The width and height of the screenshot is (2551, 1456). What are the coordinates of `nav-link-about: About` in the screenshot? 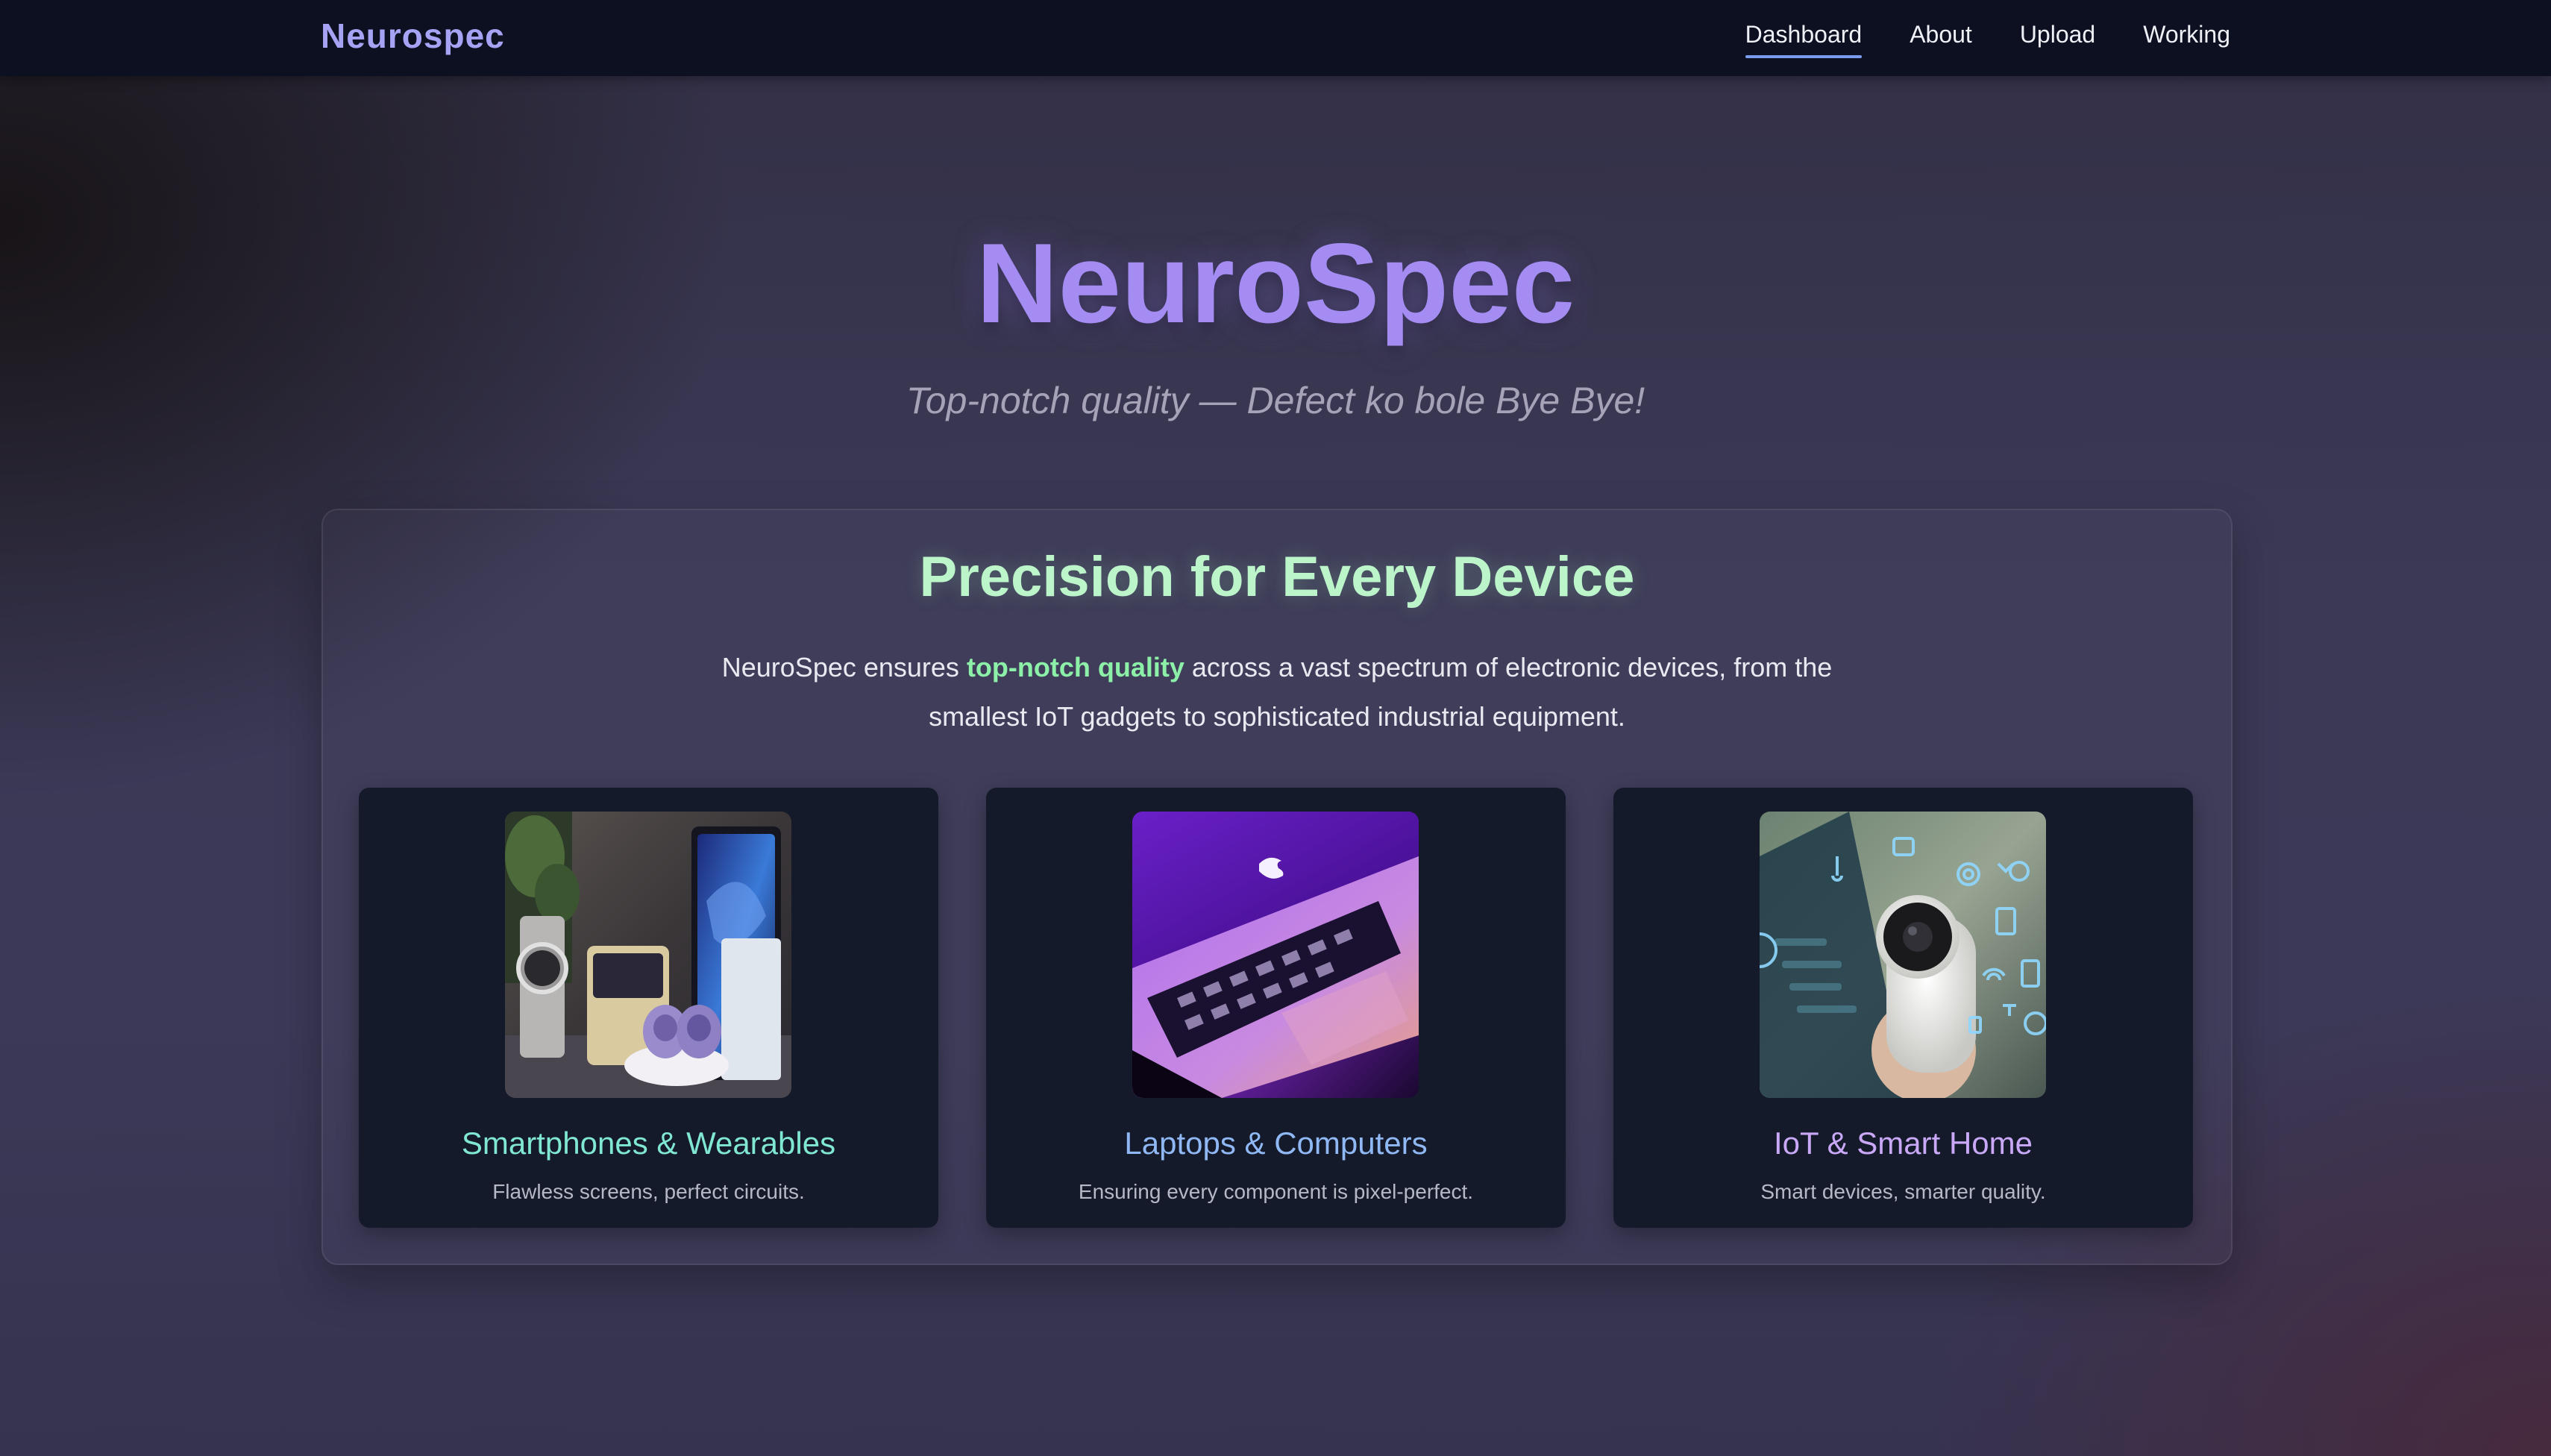 It's located at (1941, 37).